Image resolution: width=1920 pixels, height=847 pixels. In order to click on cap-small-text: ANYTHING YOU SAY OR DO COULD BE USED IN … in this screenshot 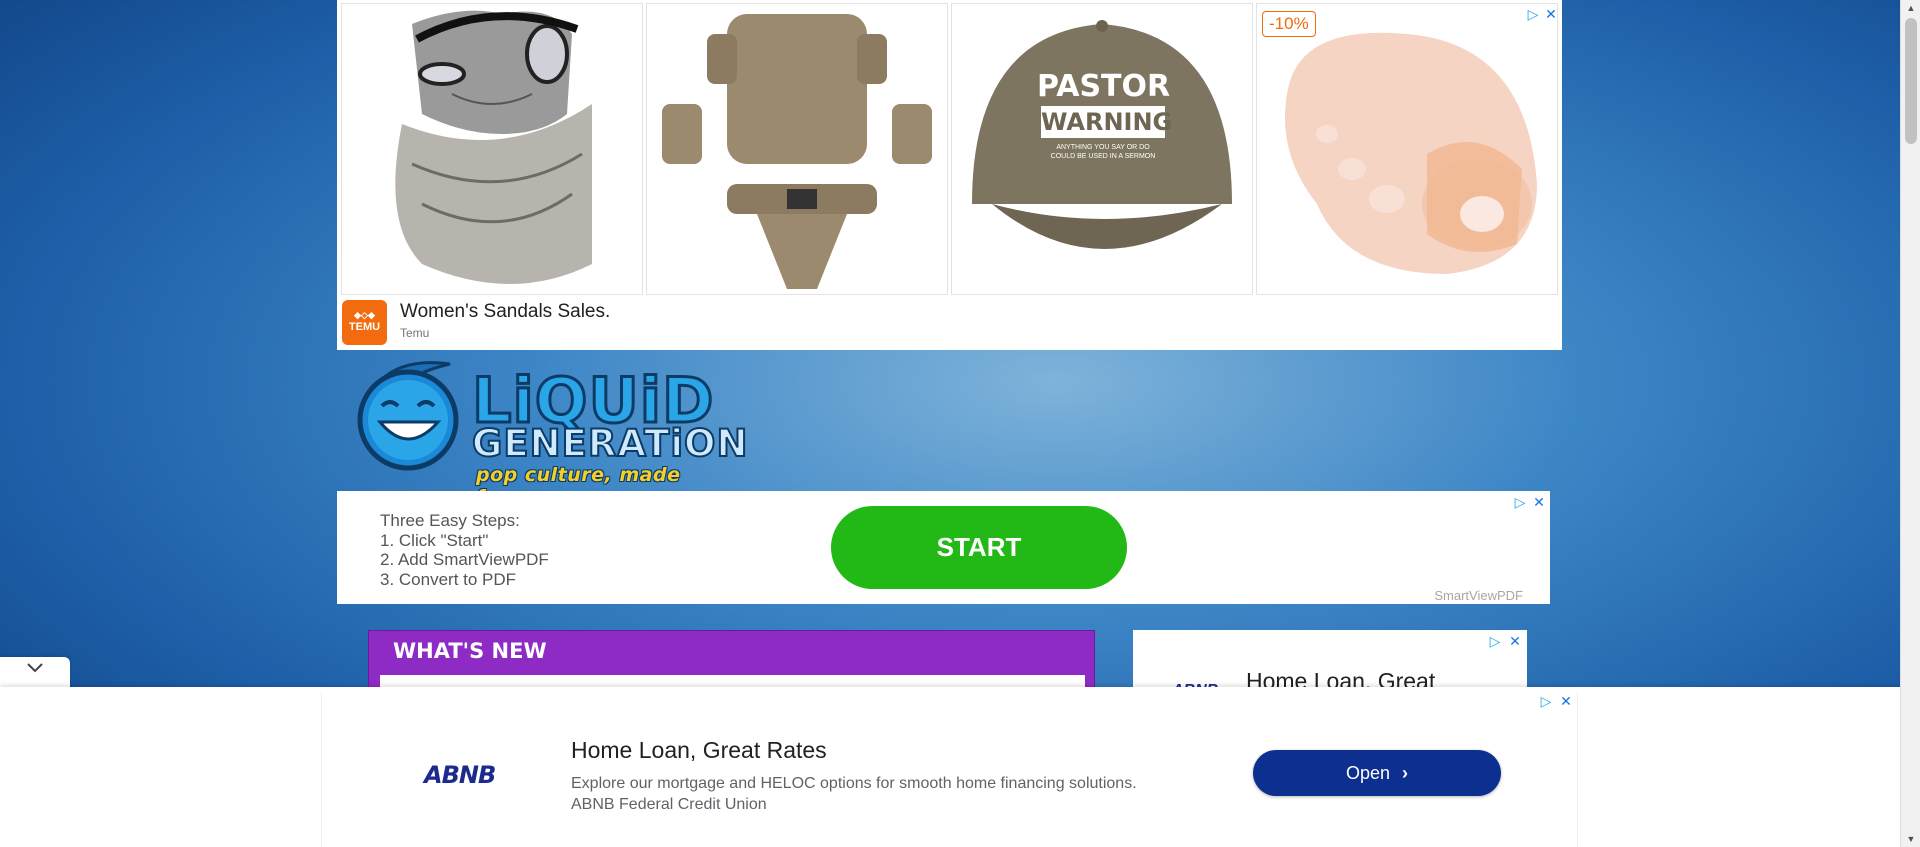, I will do `click(1103, 152)`.